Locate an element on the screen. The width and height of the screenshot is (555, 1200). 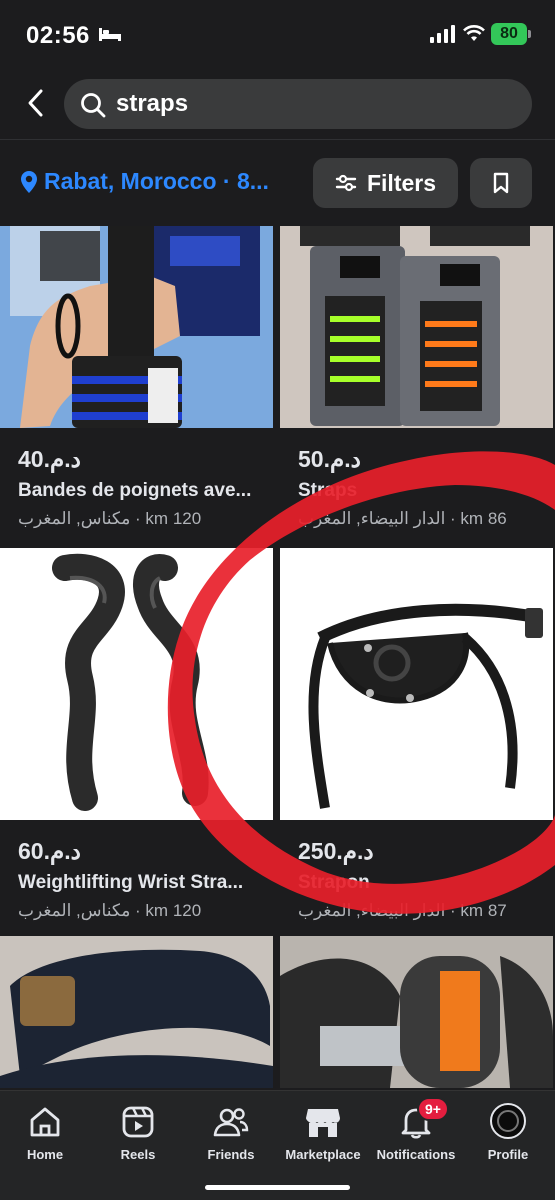
listing-price: د.م.40 is located at coordinates (49, 459).